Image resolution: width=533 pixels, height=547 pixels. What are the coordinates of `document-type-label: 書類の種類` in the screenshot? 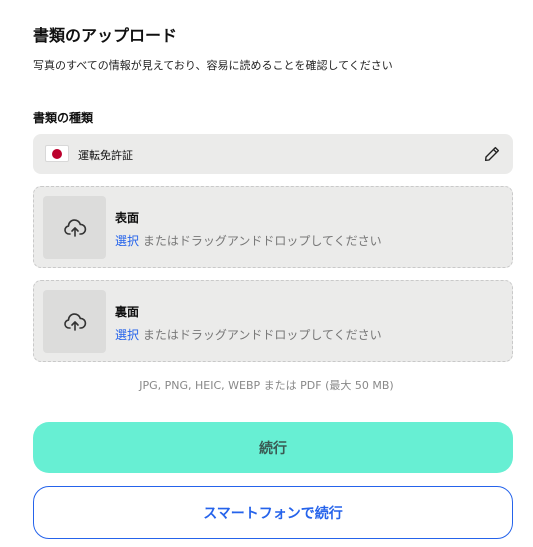 It's located at (63, 118).